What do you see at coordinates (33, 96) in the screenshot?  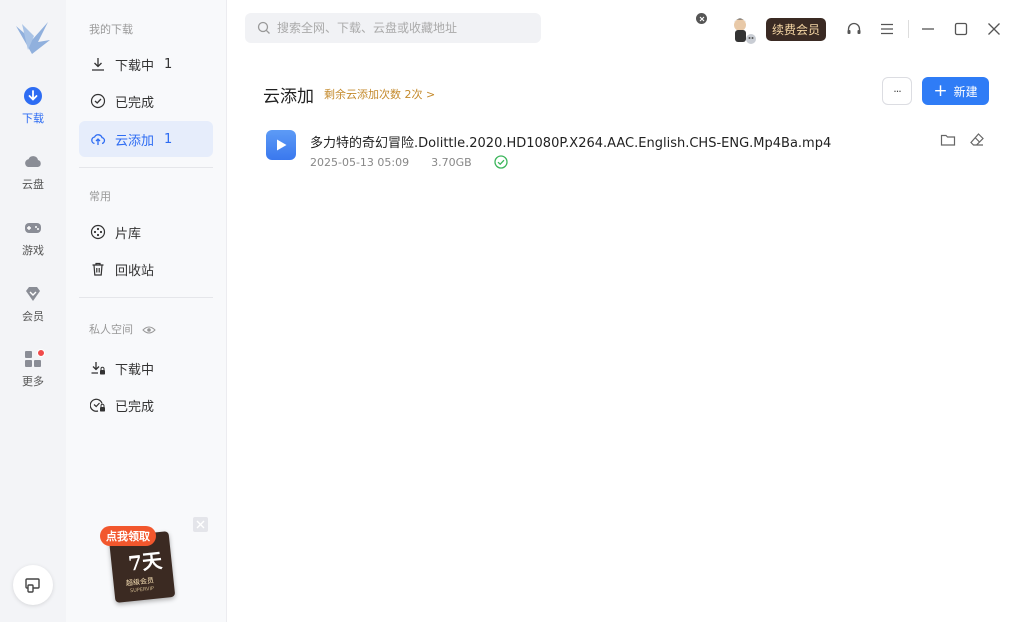 I see `download-icon` at bounding box center [33, 96].